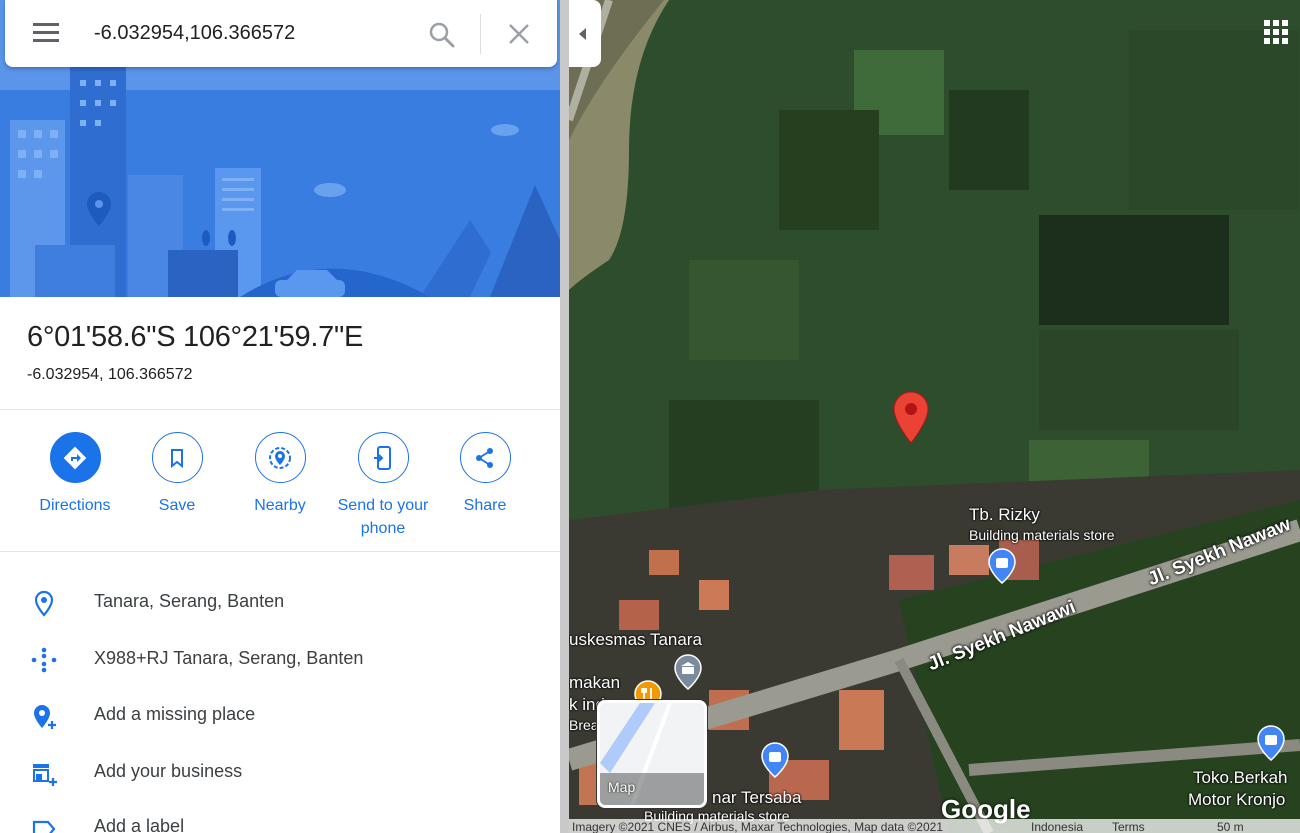 The height and width of the screenshot is (833, 1300). Describe the element at coordinates (652, 754) in the screenshot. I see `map-layer-toggle: Map` at that location.